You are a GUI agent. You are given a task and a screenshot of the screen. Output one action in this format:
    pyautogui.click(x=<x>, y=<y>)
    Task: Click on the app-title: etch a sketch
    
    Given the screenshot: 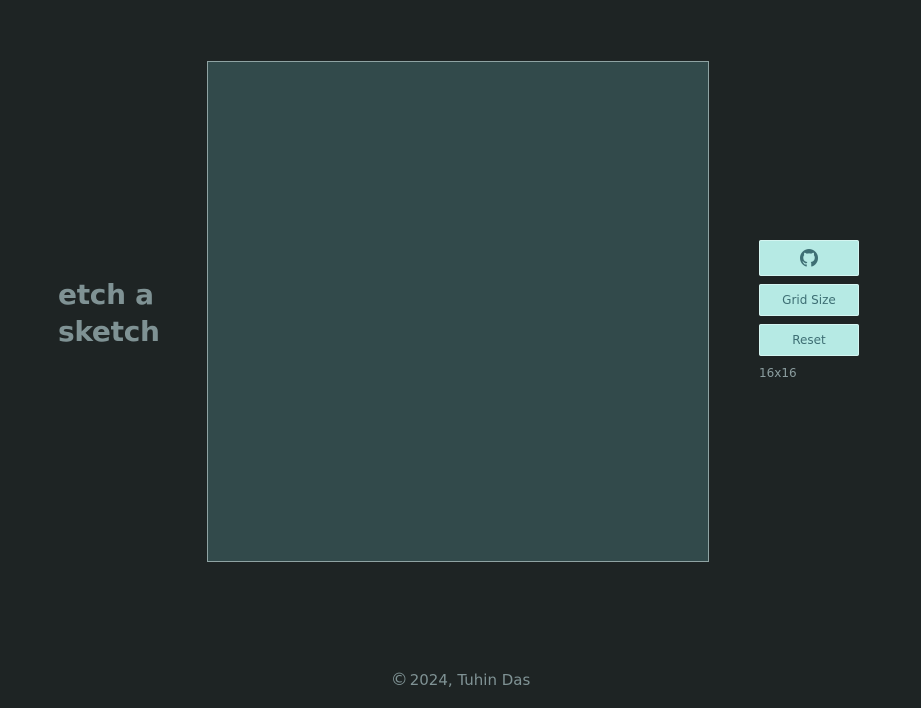 What is the action you would take?
    pyautogui.click(x=123, y=313)
    